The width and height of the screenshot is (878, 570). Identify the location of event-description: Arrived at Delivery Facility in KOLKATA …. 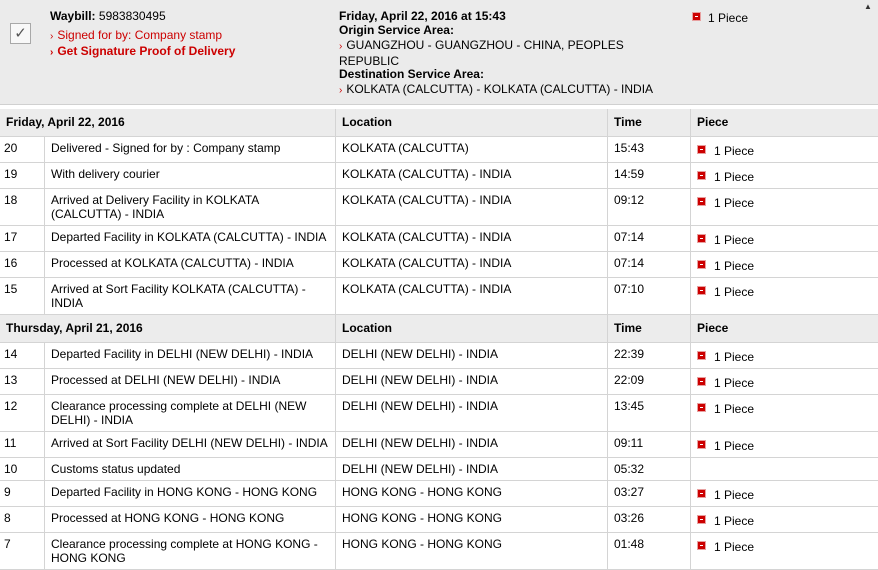
(190, 207).